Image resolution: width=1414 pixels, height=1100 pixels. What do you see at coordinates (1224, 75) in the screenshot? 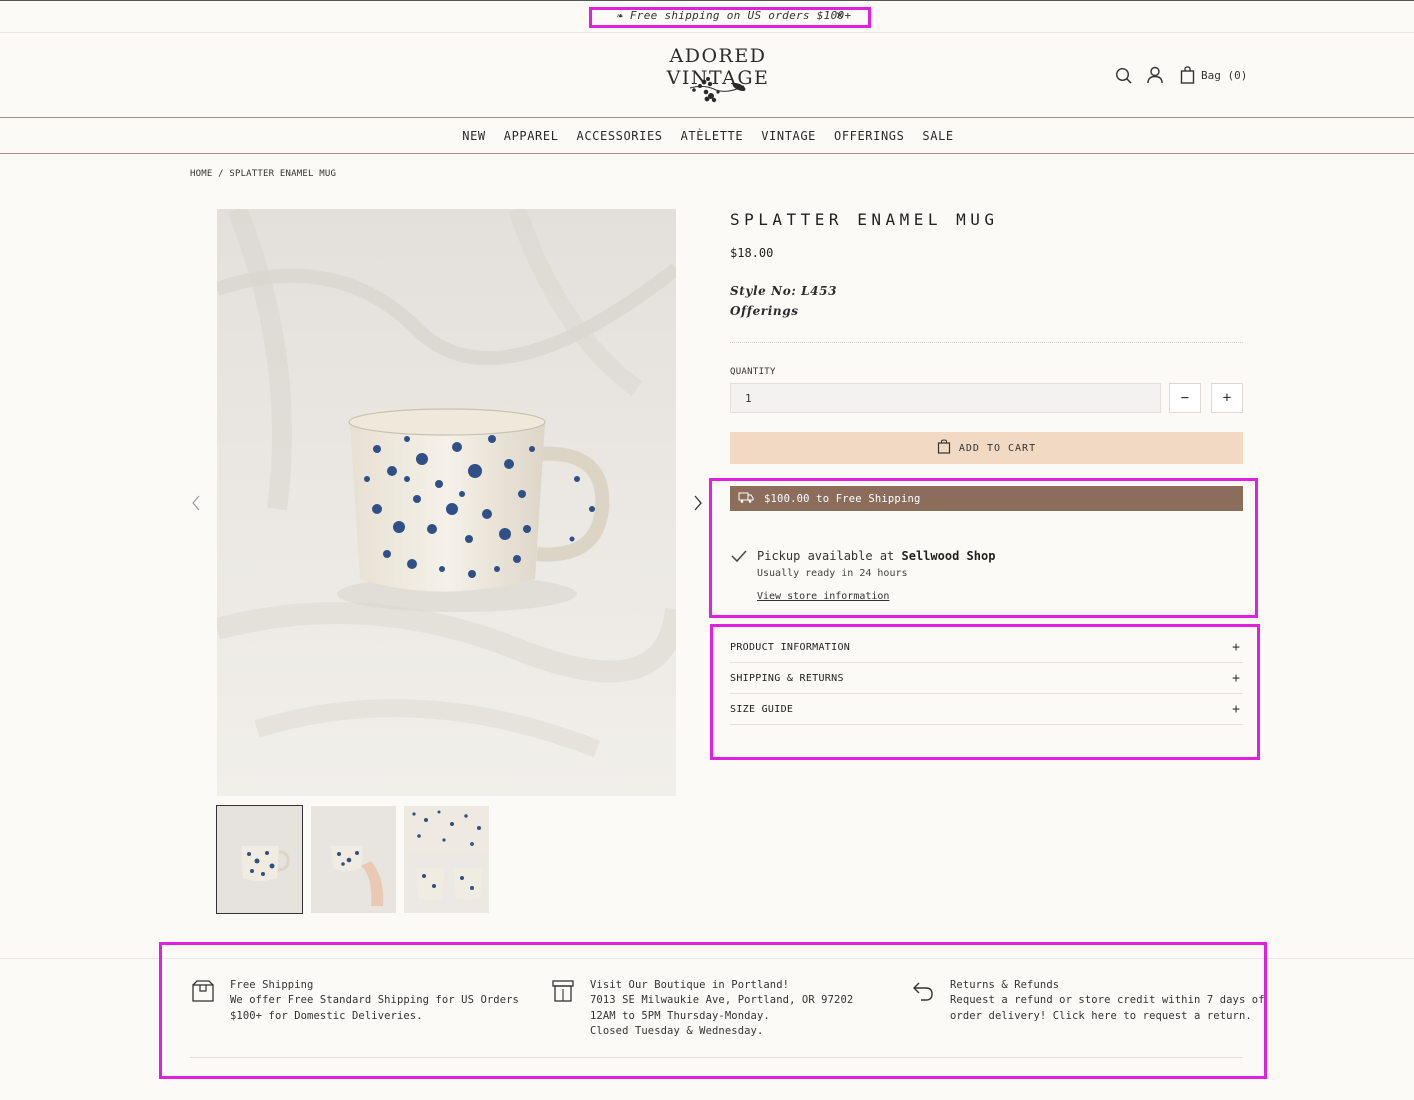
I see `bag-count-label: Bag (0)` at bounding box center [1224, 75].